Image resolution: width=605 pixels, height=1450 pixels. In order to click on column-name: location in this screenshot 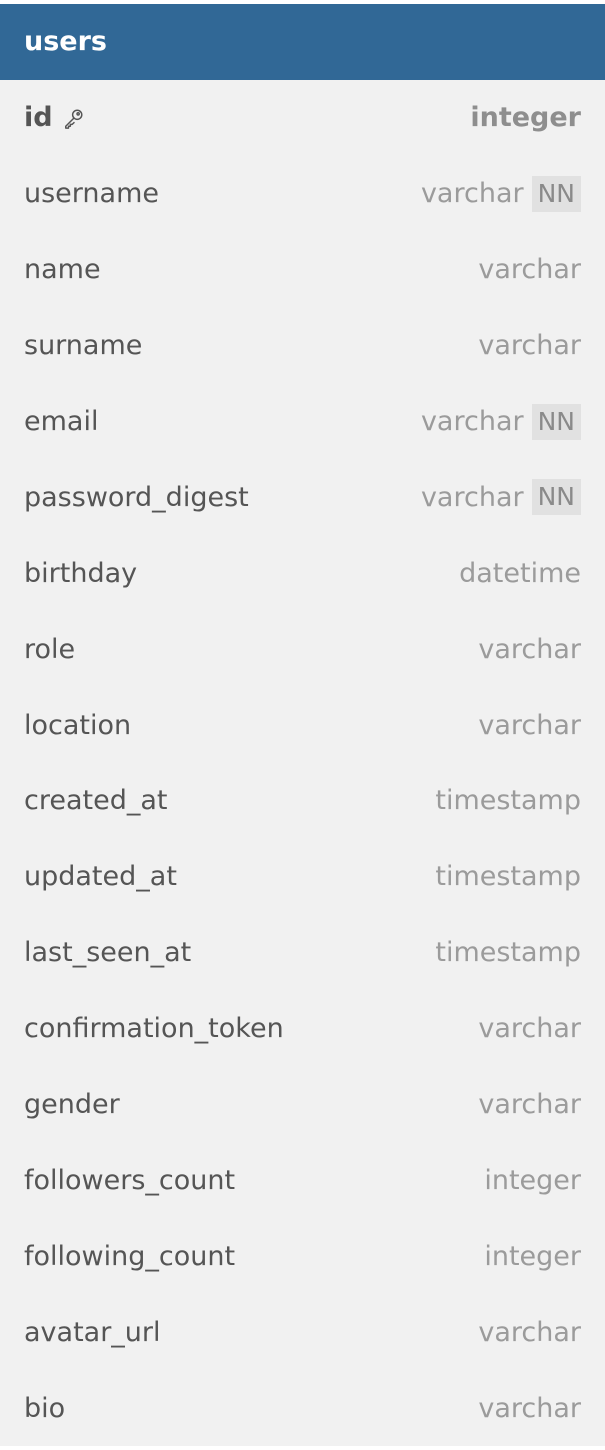, I will do `click(77, 725)`.